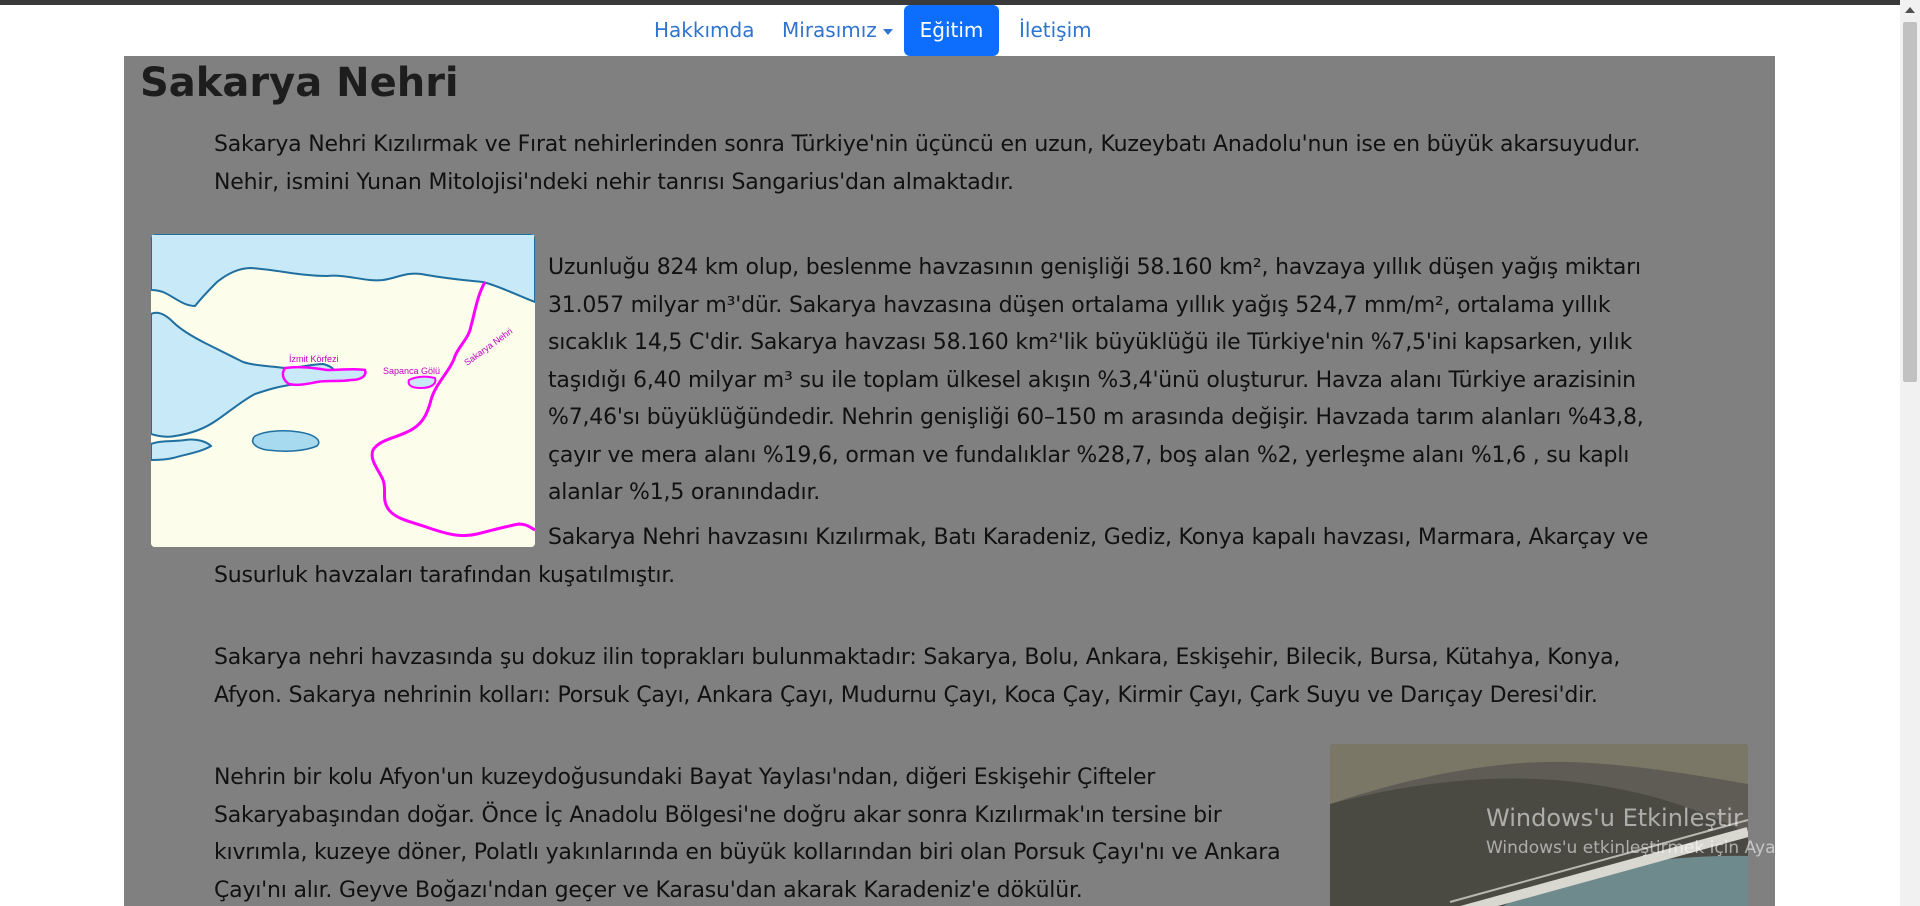 This screenshot has height=906, width=1920. What do you see at coordinates (1614, 818) in the screenshot?
I see `watermark-title: Windows'u Etkinleştir` at bounding box center [1614, 818].